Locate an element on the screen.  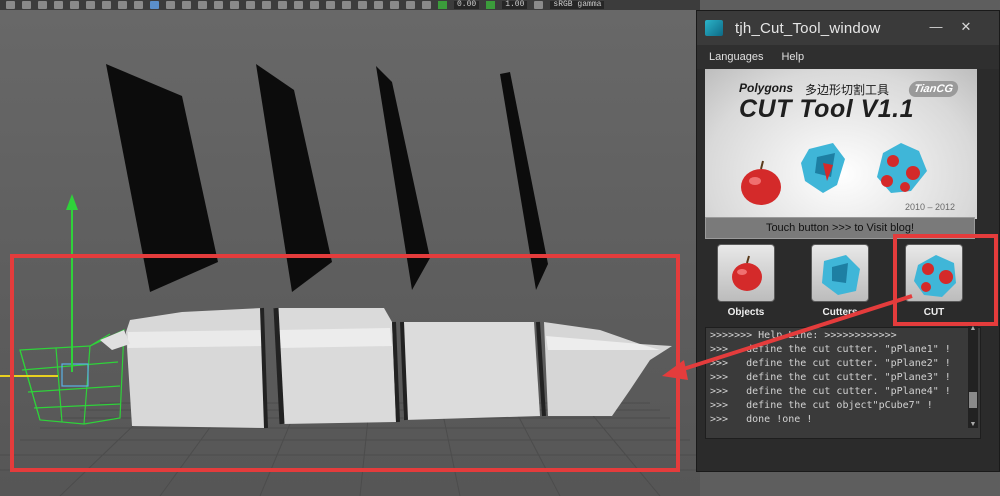
menu-bar: Languages Help is located at coordinates (848, 57).